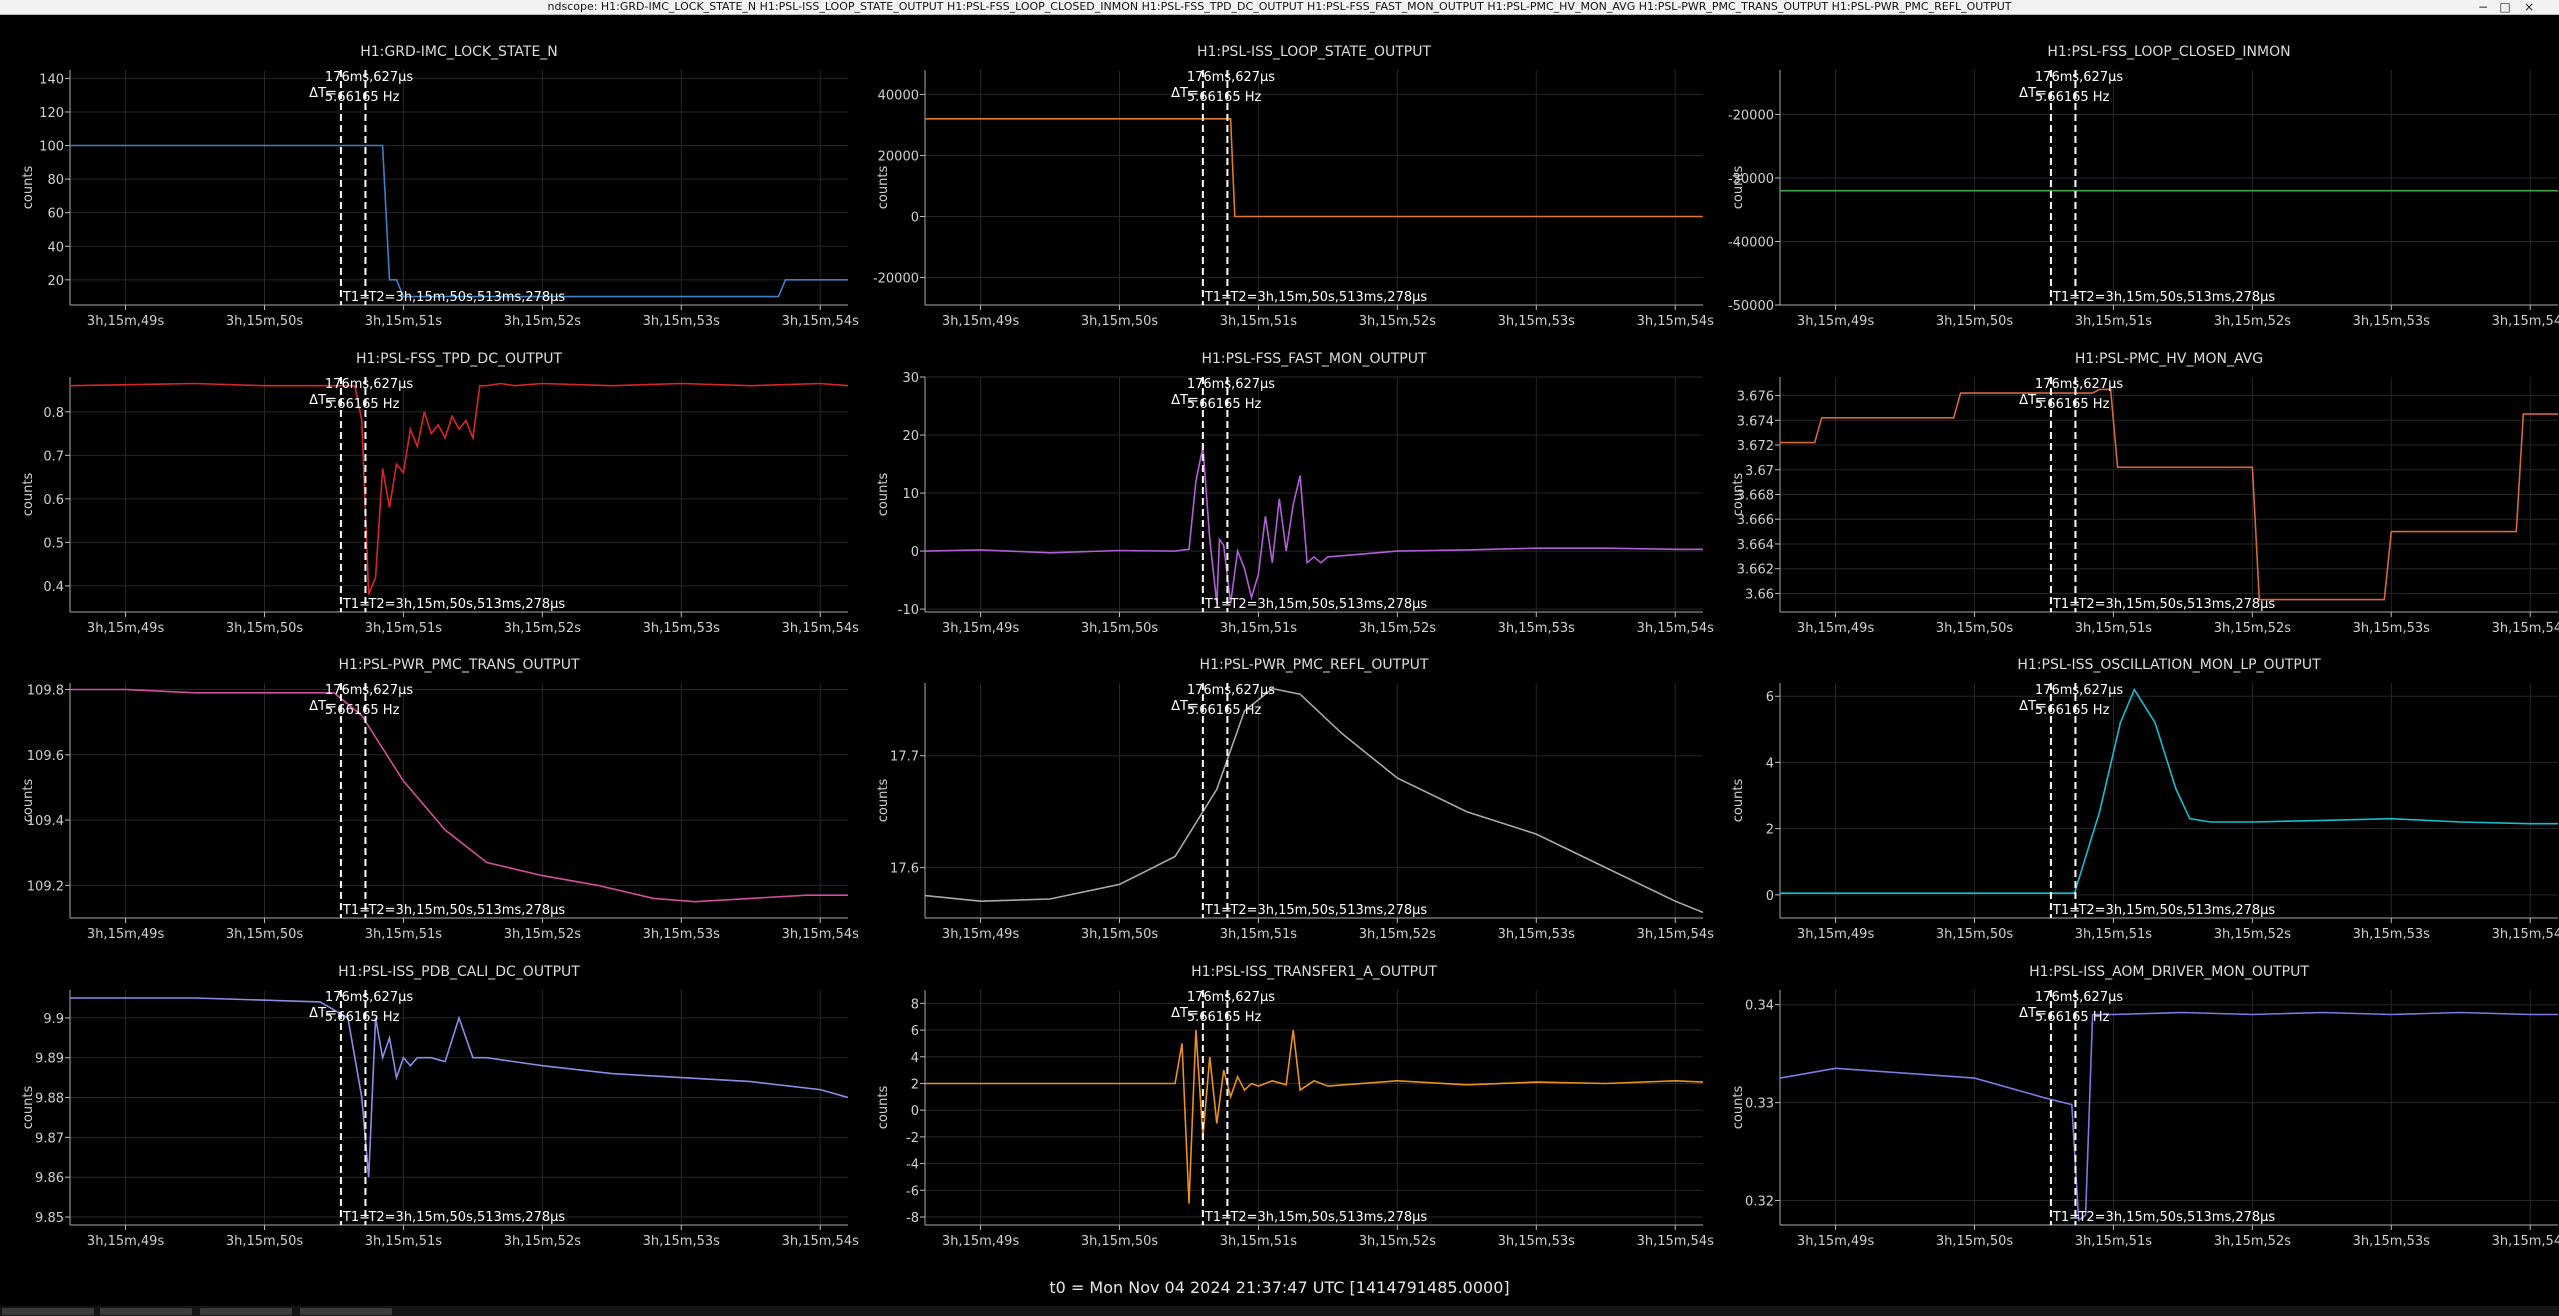 The width and height of the screenshot is (2559, 1316). I want to click on maximize-button: □, so click(2505, 7).